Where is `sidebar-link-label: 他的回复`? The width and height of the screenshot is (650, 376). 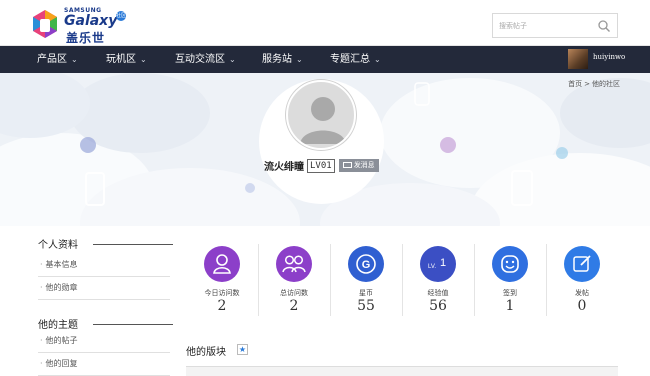
sidebar-link-label: 他的回复 is located at coordinates (61, 363).